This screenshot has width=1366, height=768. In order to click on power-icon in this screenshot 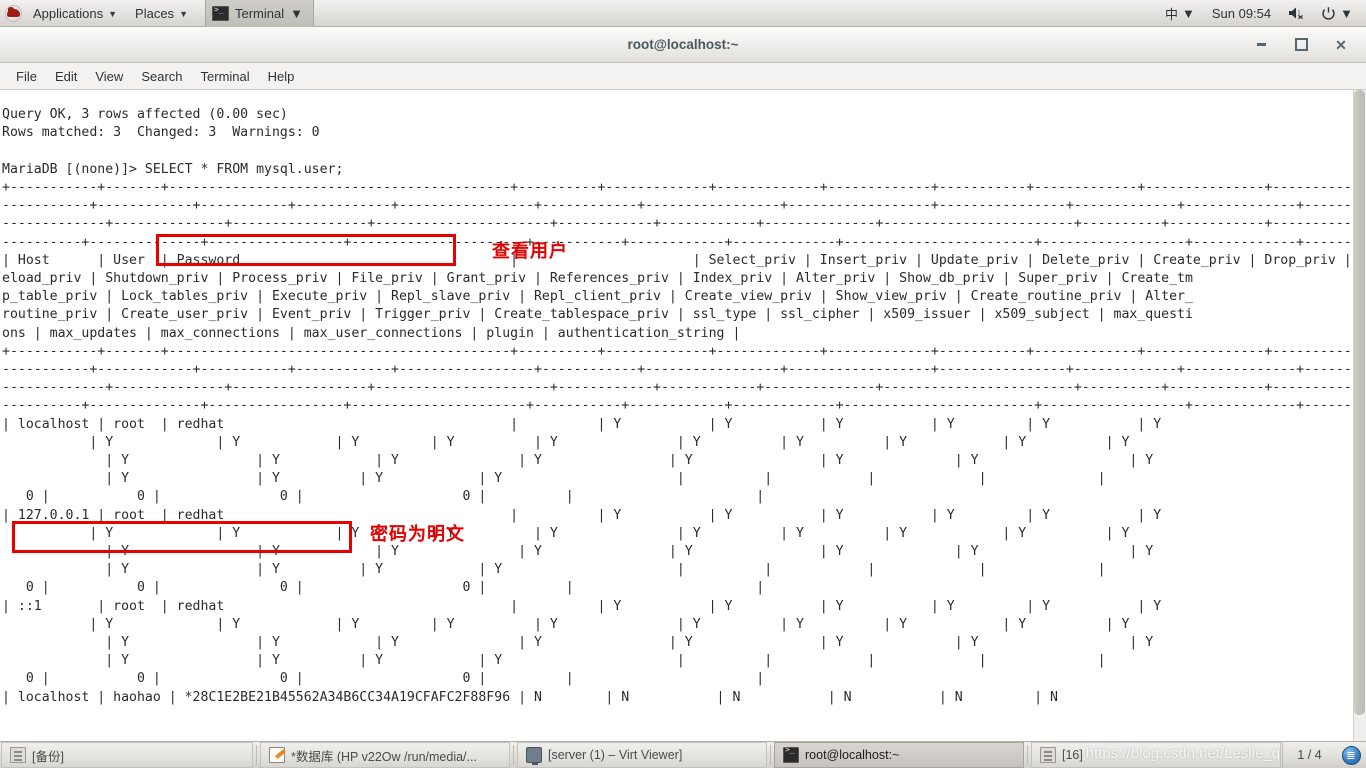, I will do `click(1328, 13)`.